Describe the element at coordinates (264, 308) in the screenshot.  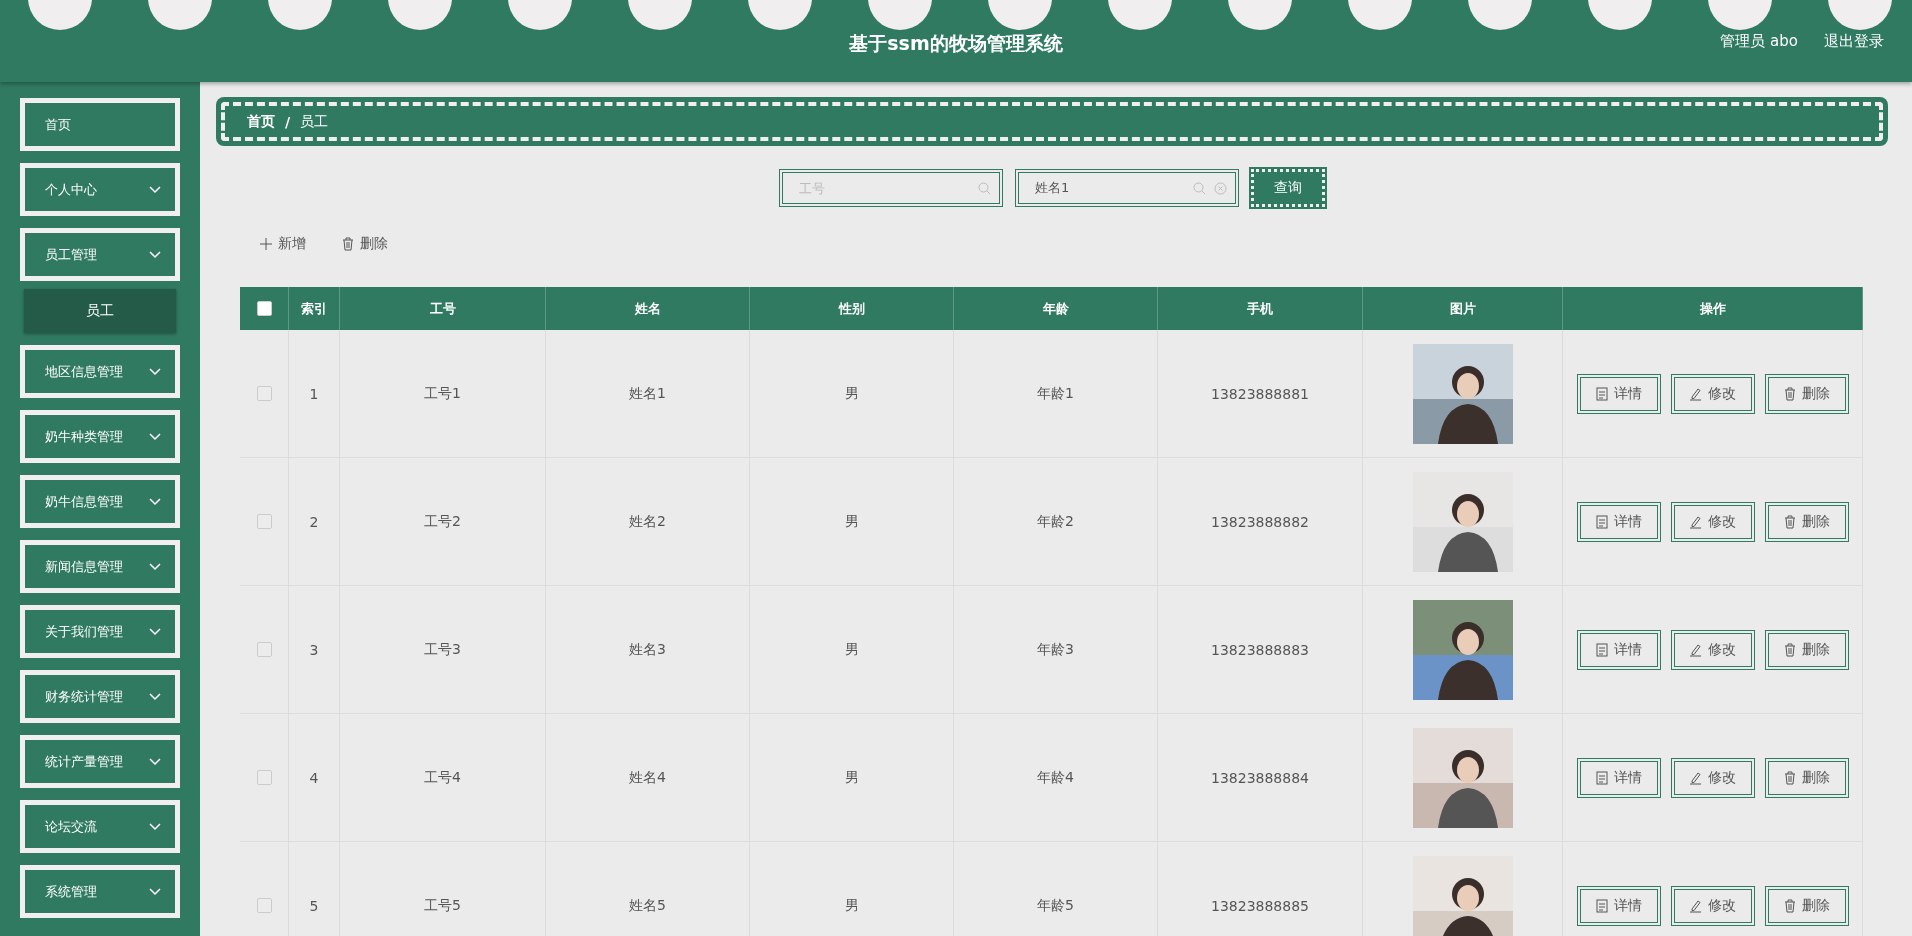
I see `select-all-checkbox` at that location.